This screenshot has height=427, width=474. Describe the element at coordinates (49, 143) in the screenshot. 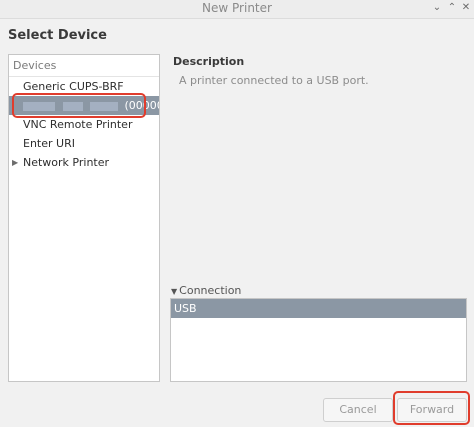

I see `device-item-label: Enter URI` at that location.